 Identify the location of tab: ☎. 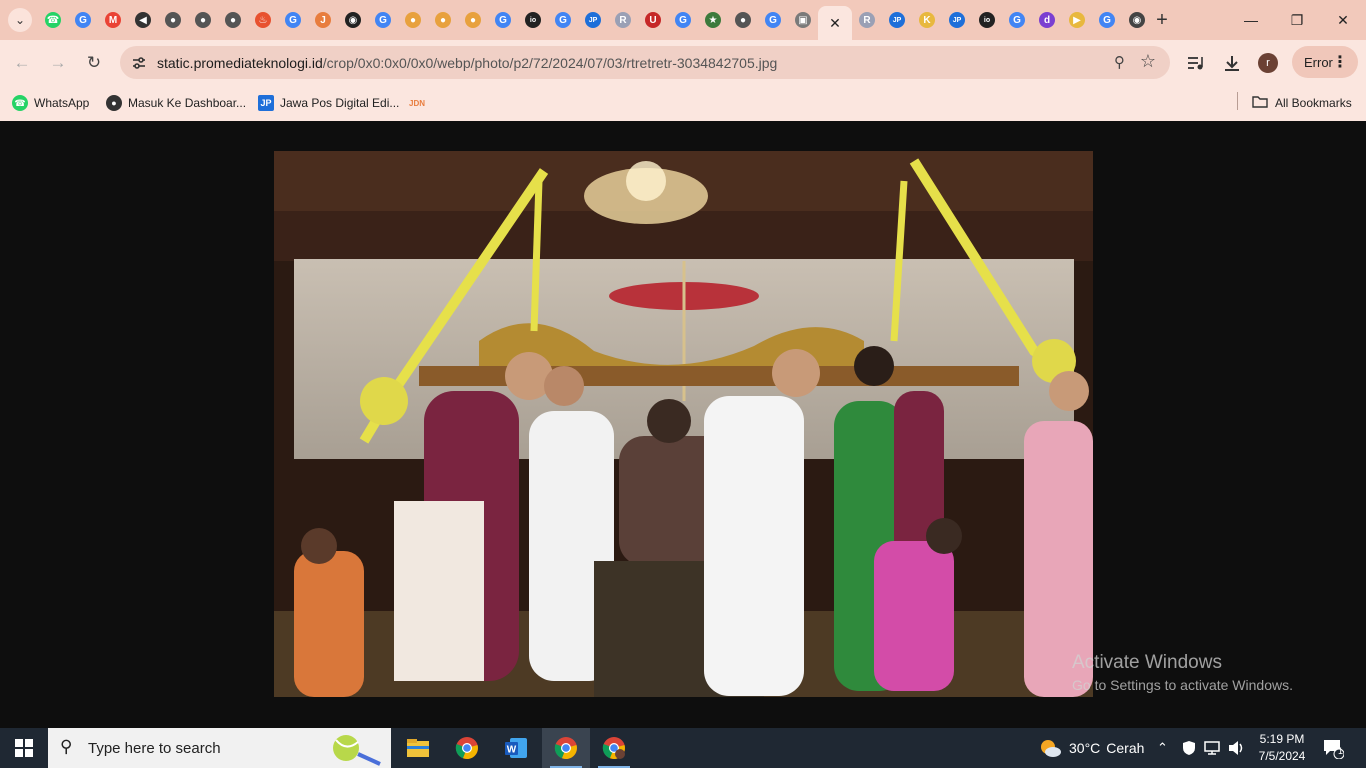
(53, 20).